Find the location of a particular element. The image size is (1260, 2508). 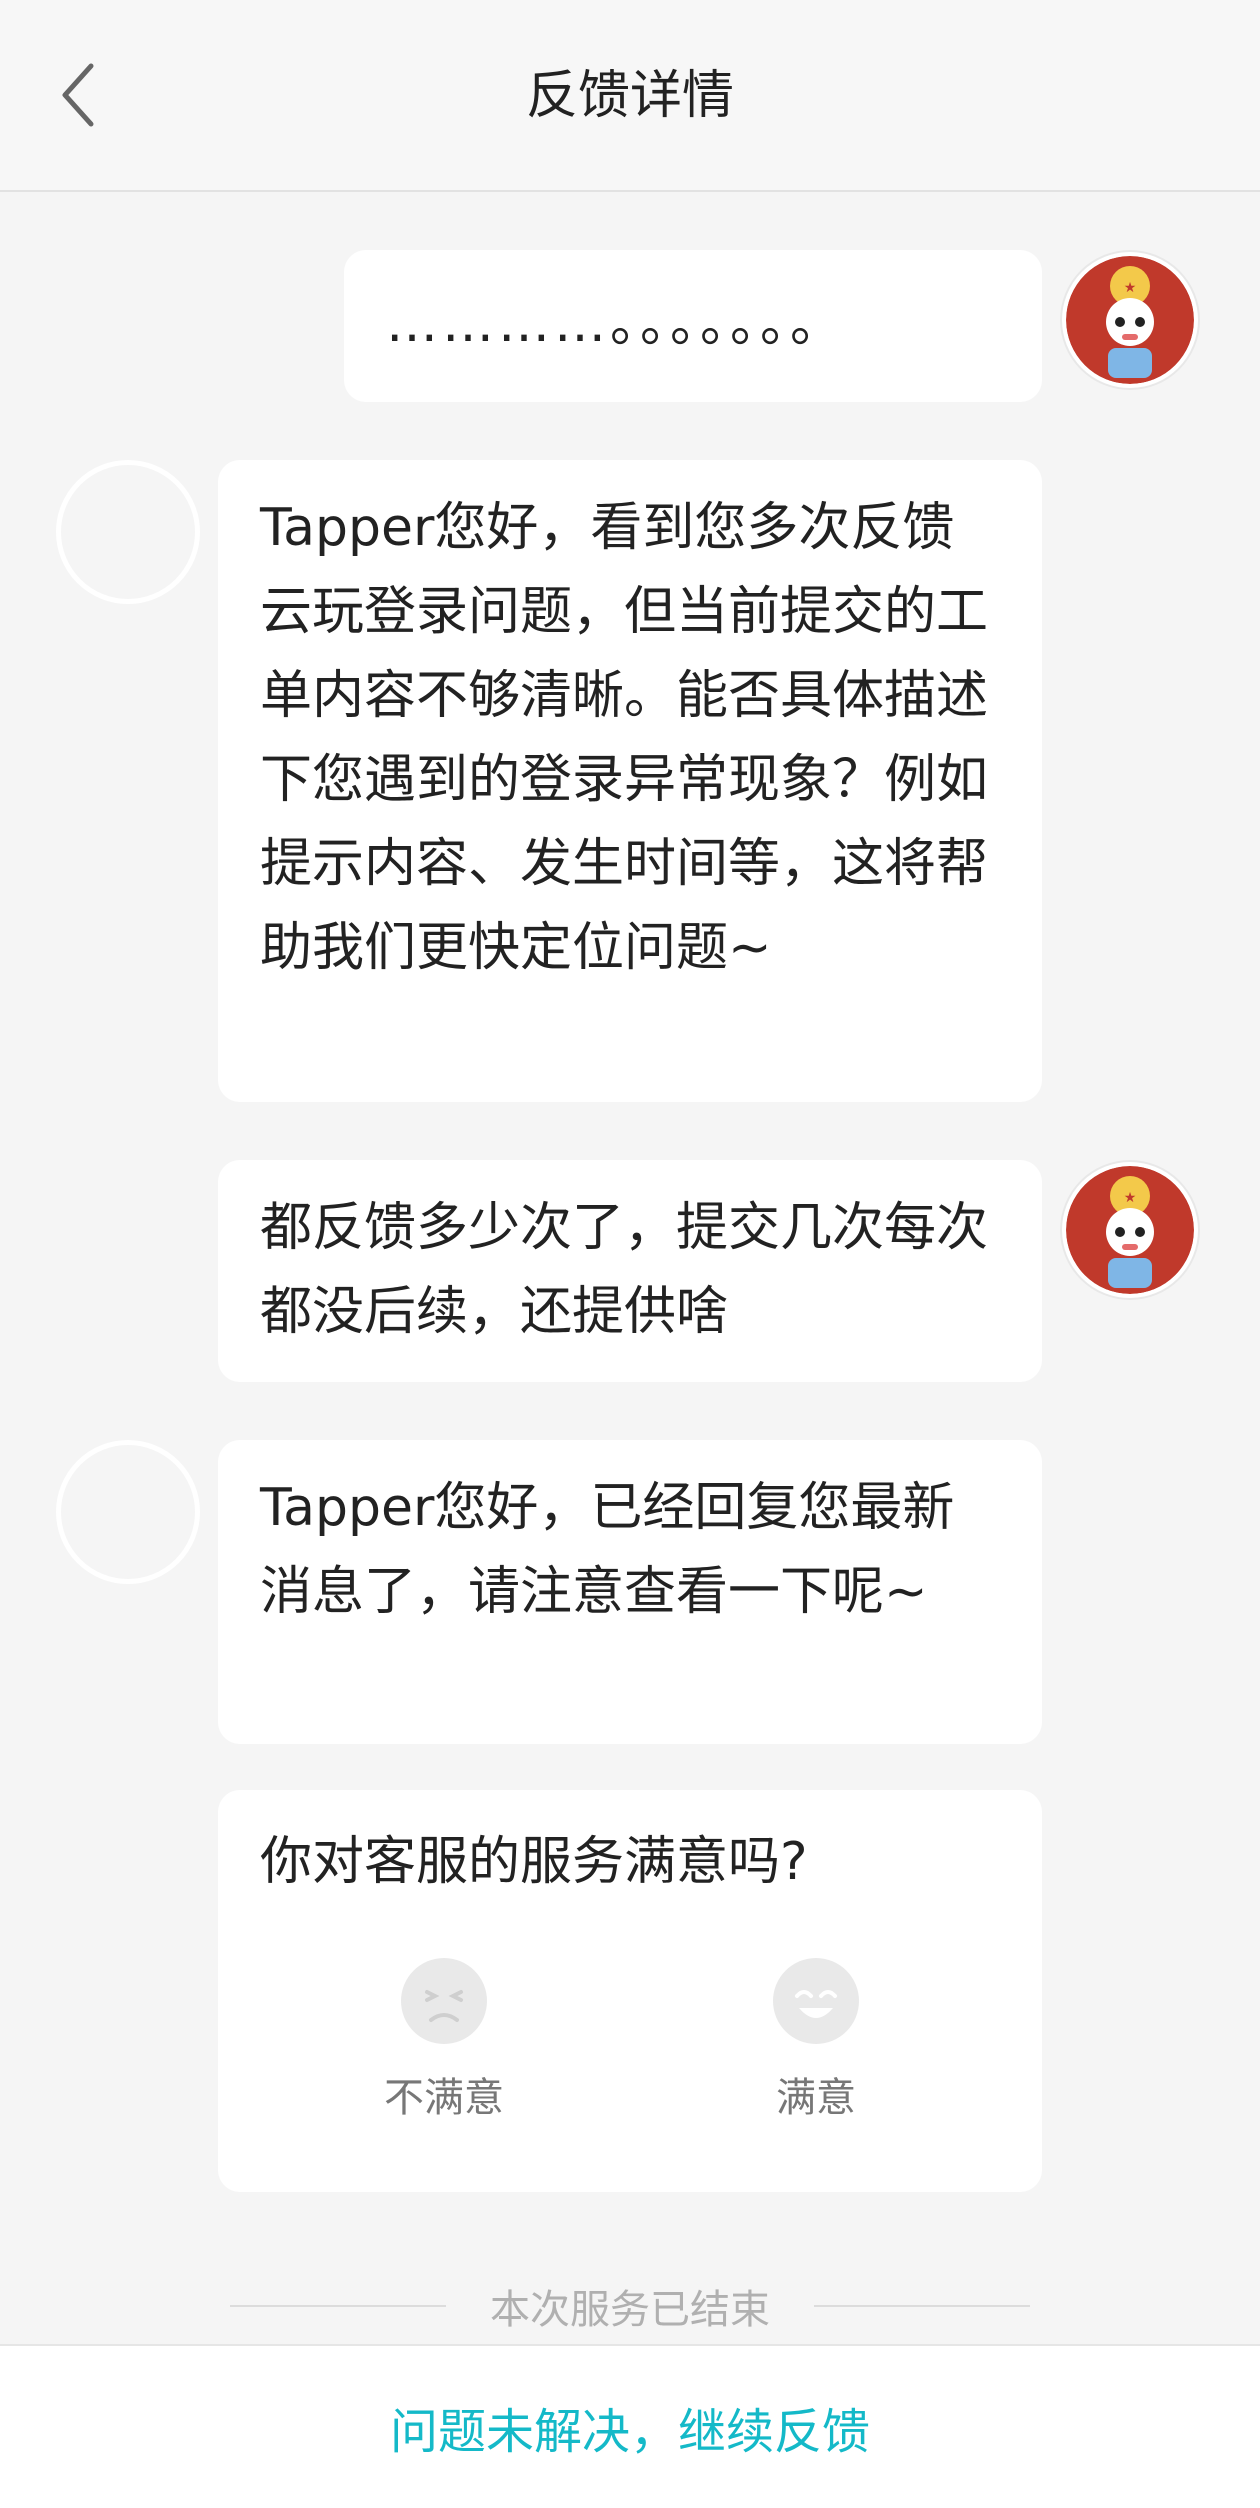

agent-message-bubble: Tapper您好，已经回复您最新消息了，请注意查看一下呢~ is located at coordinates (630, 1592).